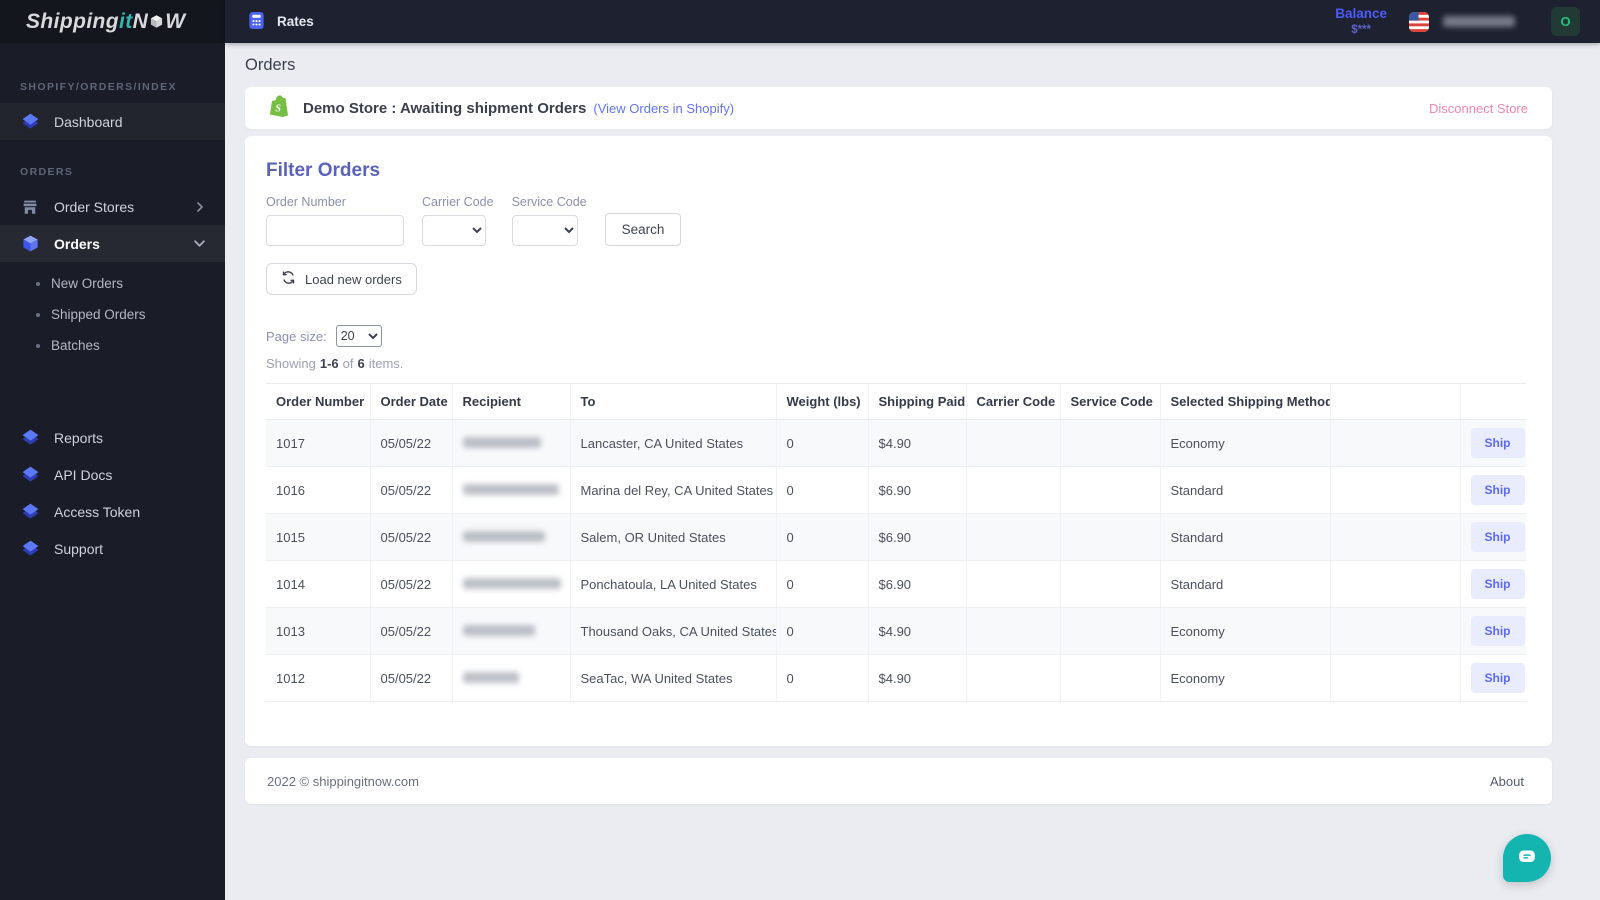  What do you see at coordinates (1013, 401) in the screenshot?
I see `col-carrier-code: Carrier Code` at bounding box center [1013, 401].